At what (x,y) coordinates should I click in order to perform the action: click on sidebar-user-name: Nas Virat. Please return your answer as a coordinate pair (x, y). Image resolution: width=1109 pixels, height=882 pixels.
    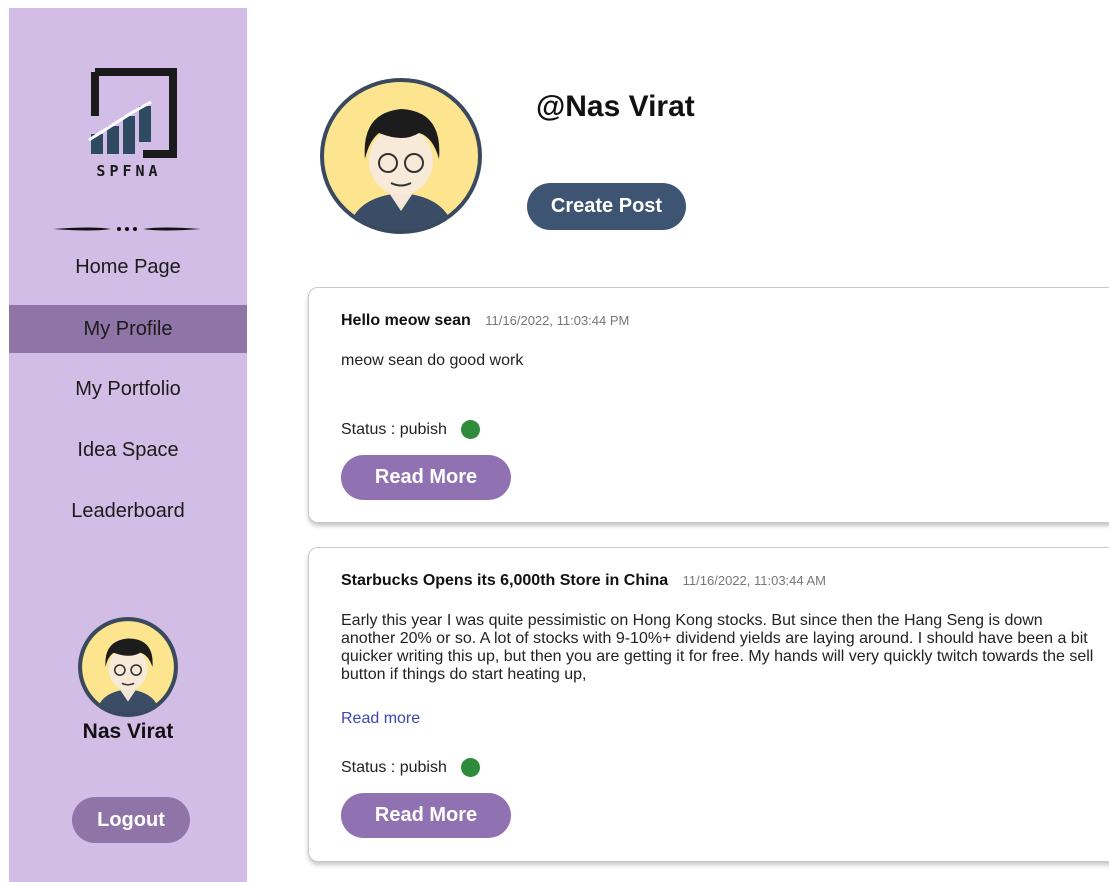
    Looking at the image, I should click on (128, 731).